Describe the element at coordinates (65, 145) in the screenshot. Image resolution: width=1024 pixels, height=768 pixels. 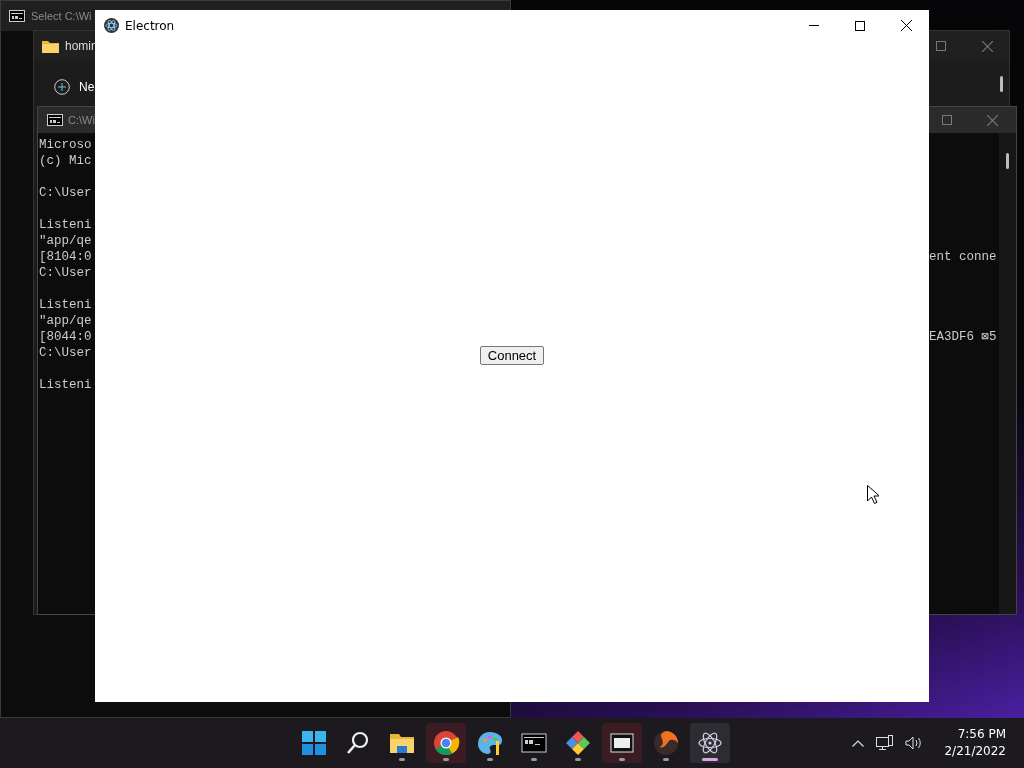
I see `console-line: Microso` at that location.